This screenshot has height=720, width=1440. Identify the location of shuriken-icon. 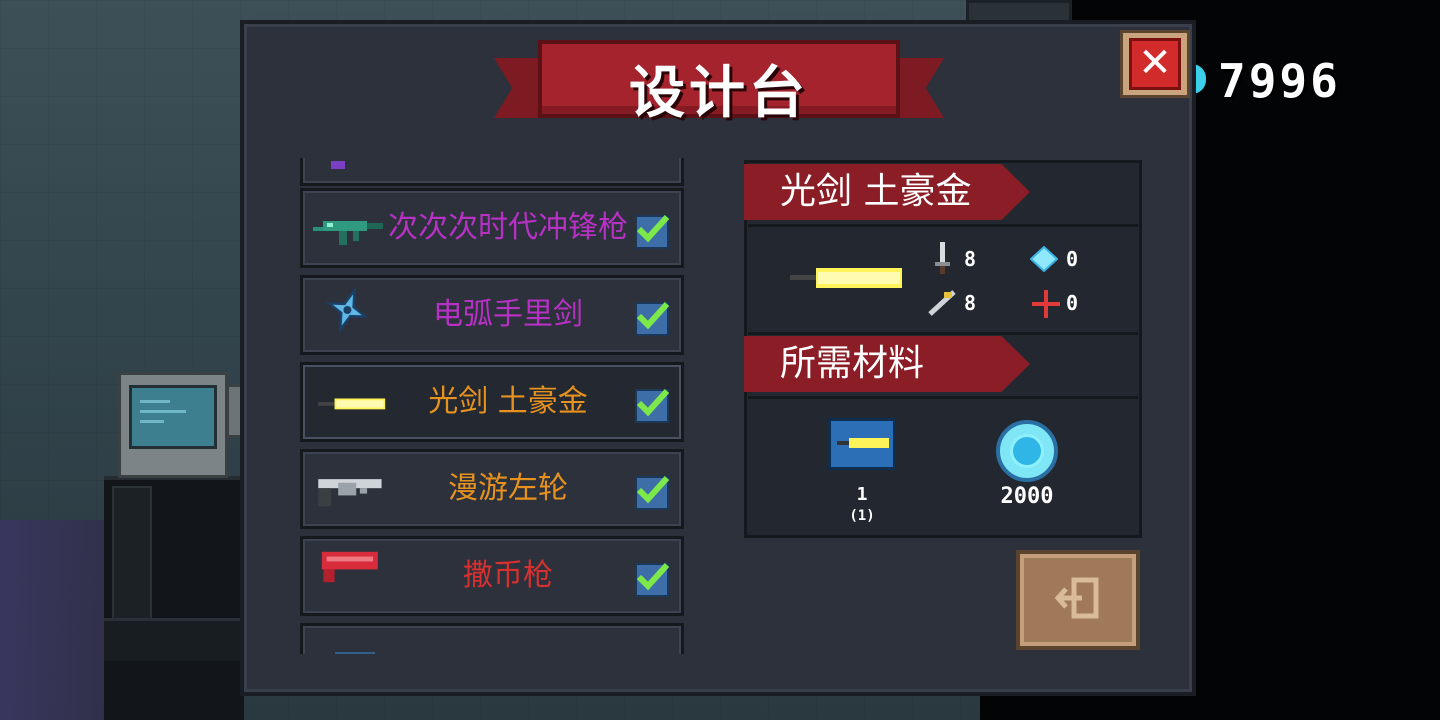
(347, 310).